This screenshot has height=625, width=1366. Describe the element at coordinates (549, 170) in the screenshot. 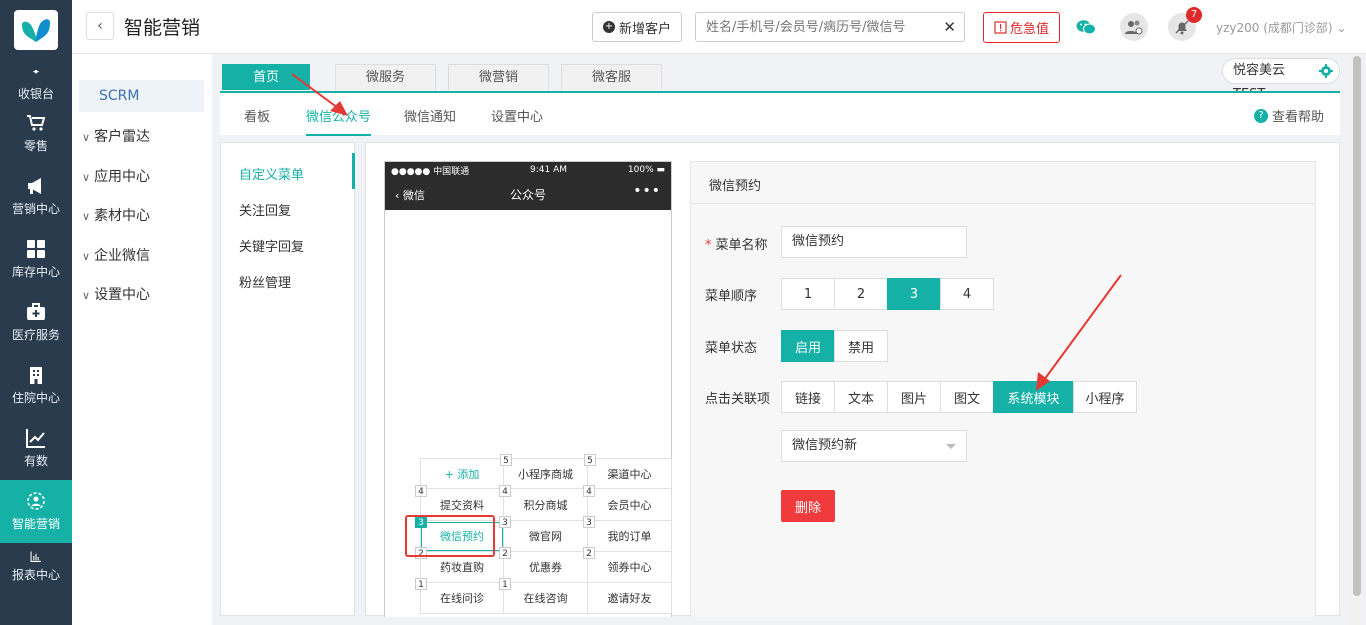

I see `phone-time: 9:41 AM` at that location.